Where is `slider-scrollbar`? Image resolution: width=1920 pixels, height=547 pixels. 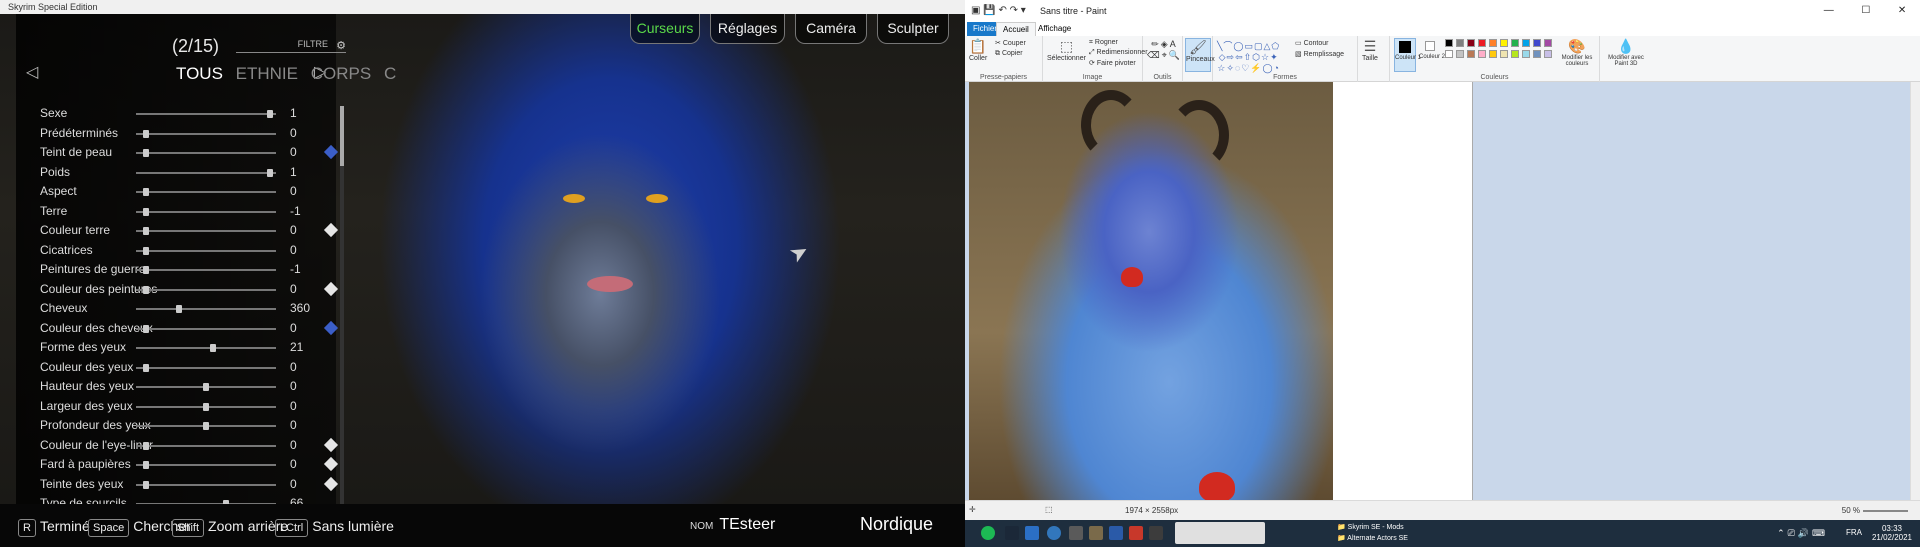
slider-scrollbar is located at coordinates (342, 306).